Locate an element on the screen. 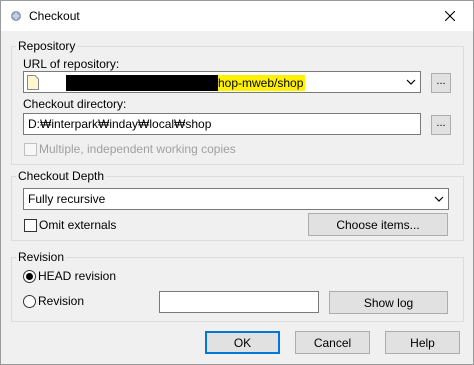 This screenshot has height=365, width=474. cancel-button: Cancel is located at coordinates (332, 342).